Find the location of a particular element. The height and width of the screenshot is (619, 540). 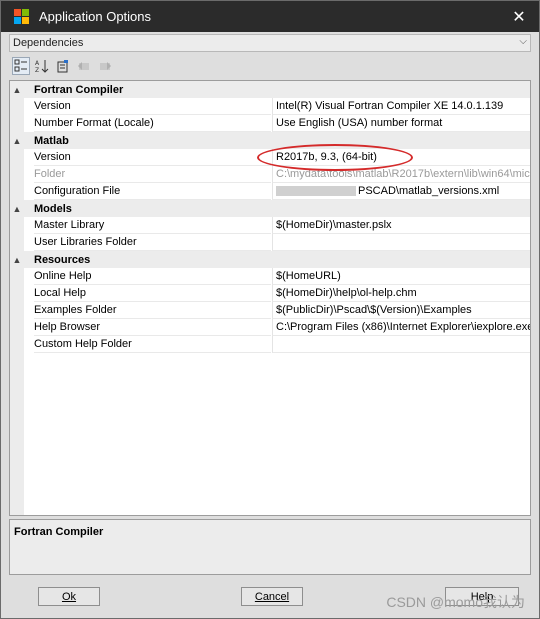

property-toolbar: AZ is located at coordinates (270, 66).